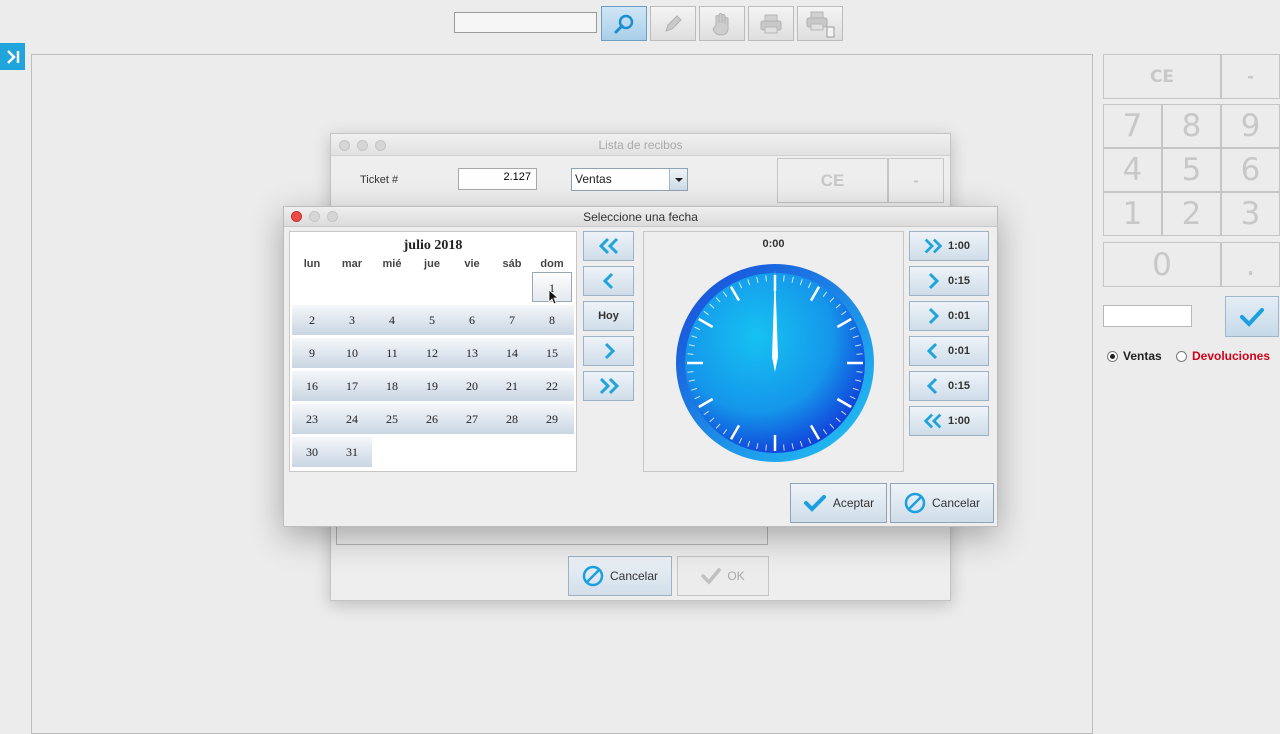 The height and width of the screenshot is (734, 1280). What do you see at coordinates (392, 386) in the screenshot?
I see `calendar-day: 18` at bounding box center [392, 386].